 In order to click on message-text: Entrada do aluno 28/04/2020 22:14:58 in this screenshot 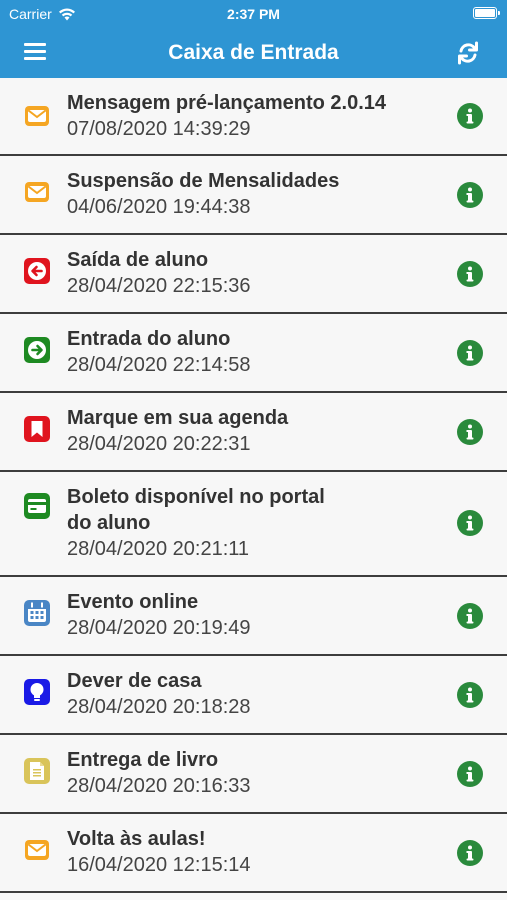, I will do `click(252, 352)`.